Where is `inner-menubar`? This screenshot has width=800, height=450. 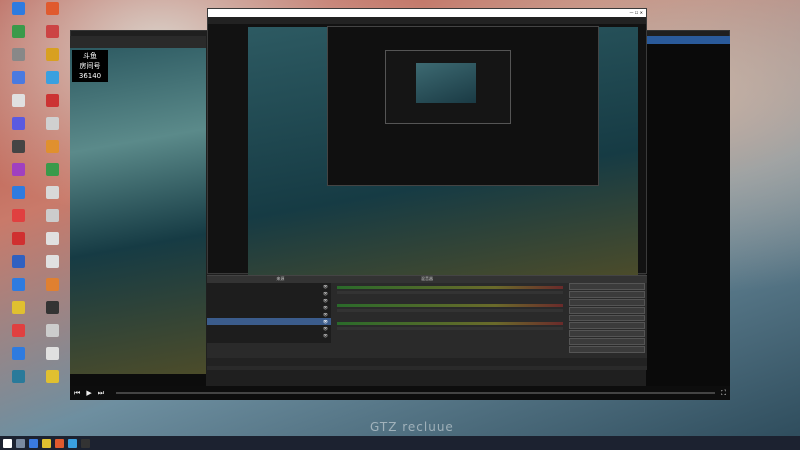
inner-menubar is located at coordinates (427, 20).